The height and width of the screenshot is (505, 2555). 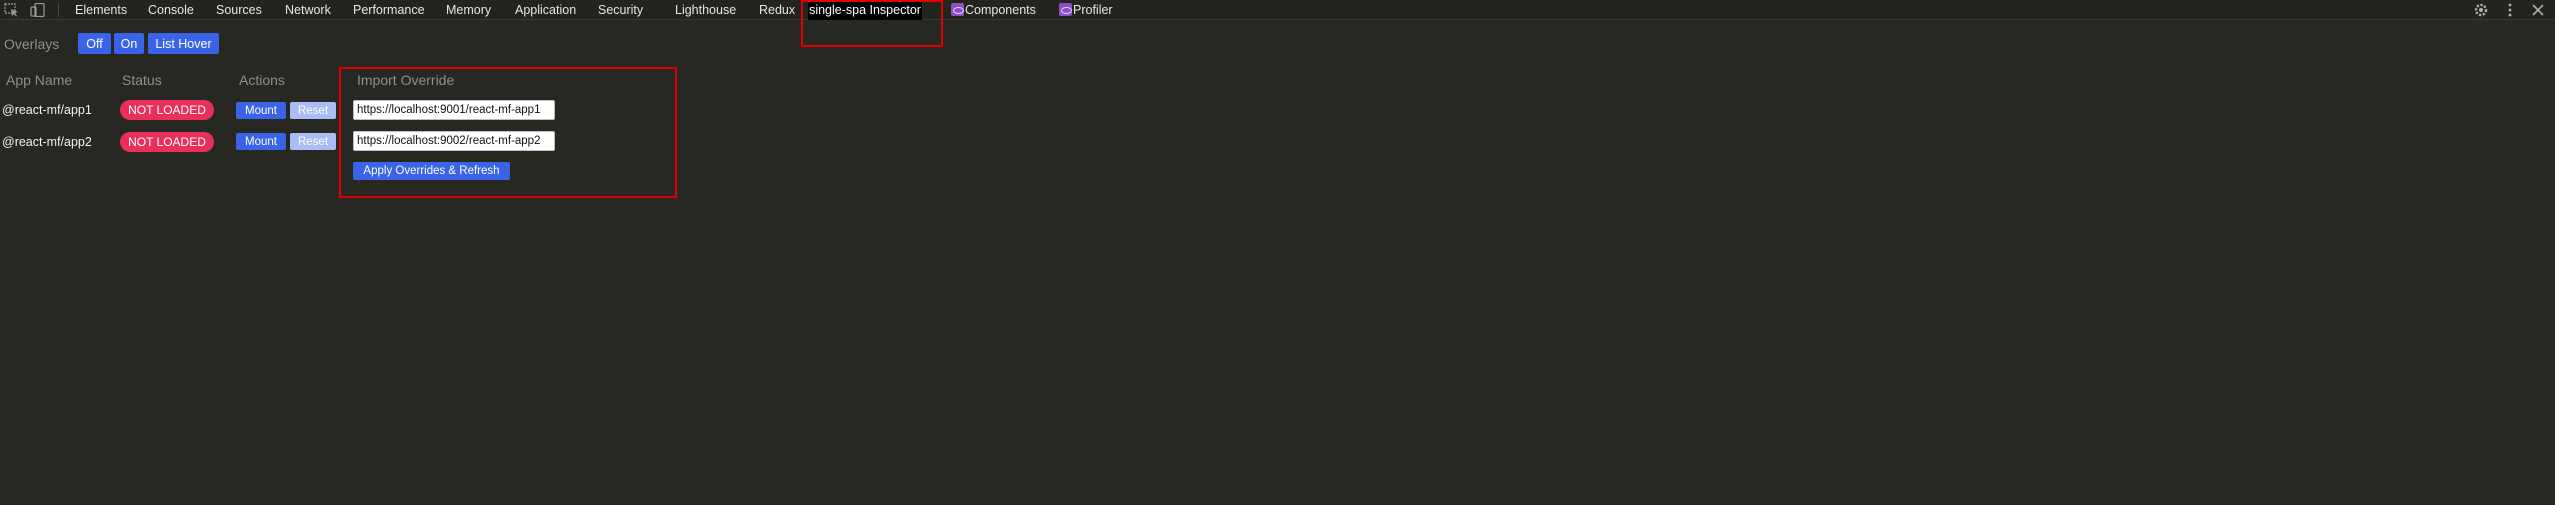 I want to click on inspect-element-icon, so click(x=12, y=10).